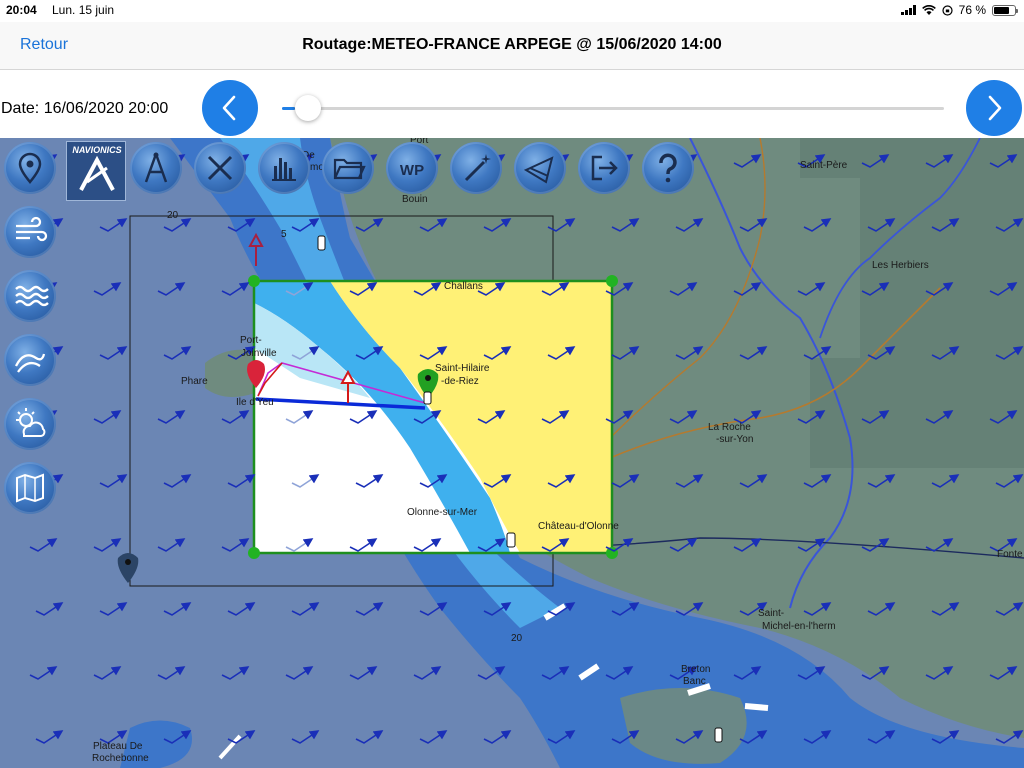  I want to click on map-pin-icon, so click(30, 168).